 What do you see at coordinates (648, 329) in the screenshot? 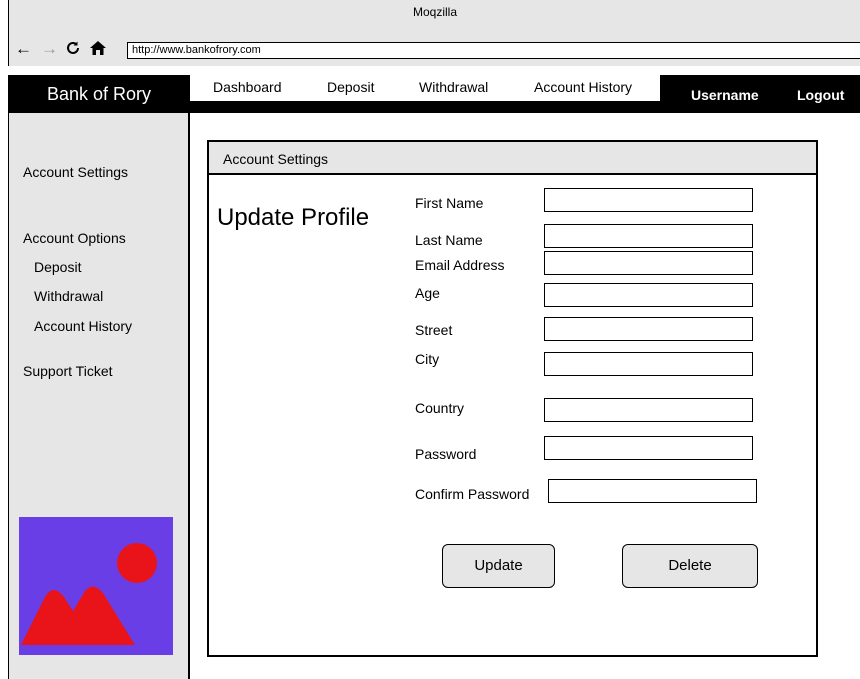
I see `street-field` at bounding box center [648, 329].